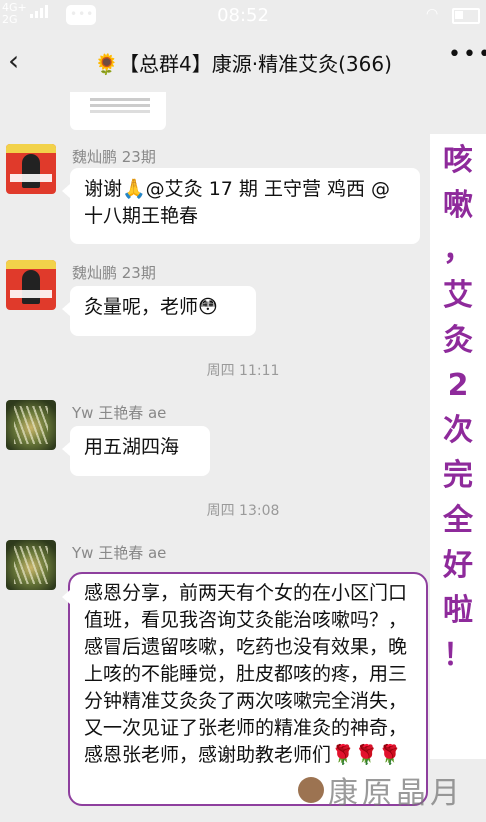 This screenshot has height=822, width=486. Describe the element at coordinates (432, 14) in the screenshot. I see `wifi-icon: ◠` at that location.